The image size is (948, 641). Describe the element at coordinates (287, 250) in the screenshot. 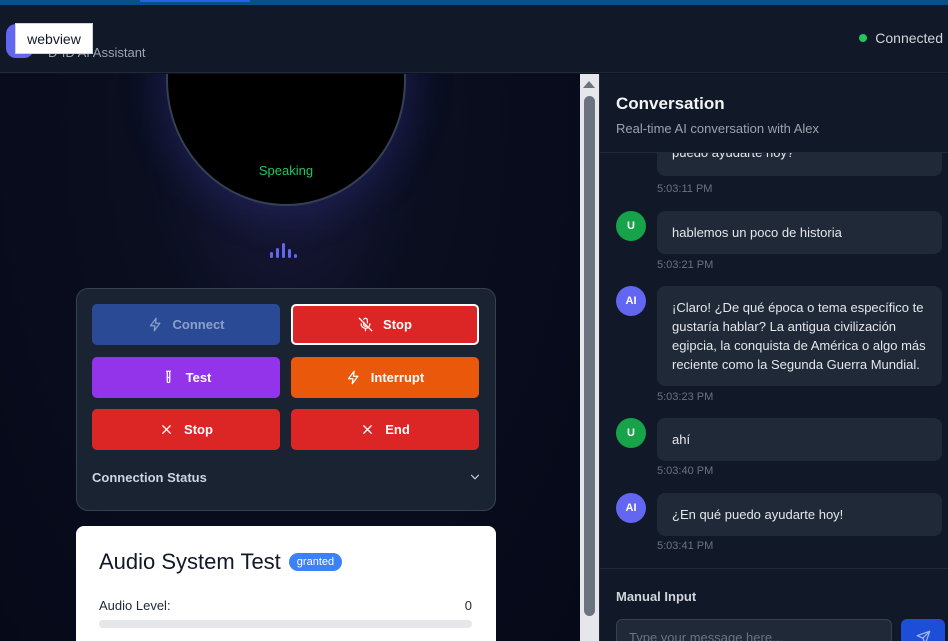

I see `audio-wave-icon` at that location.